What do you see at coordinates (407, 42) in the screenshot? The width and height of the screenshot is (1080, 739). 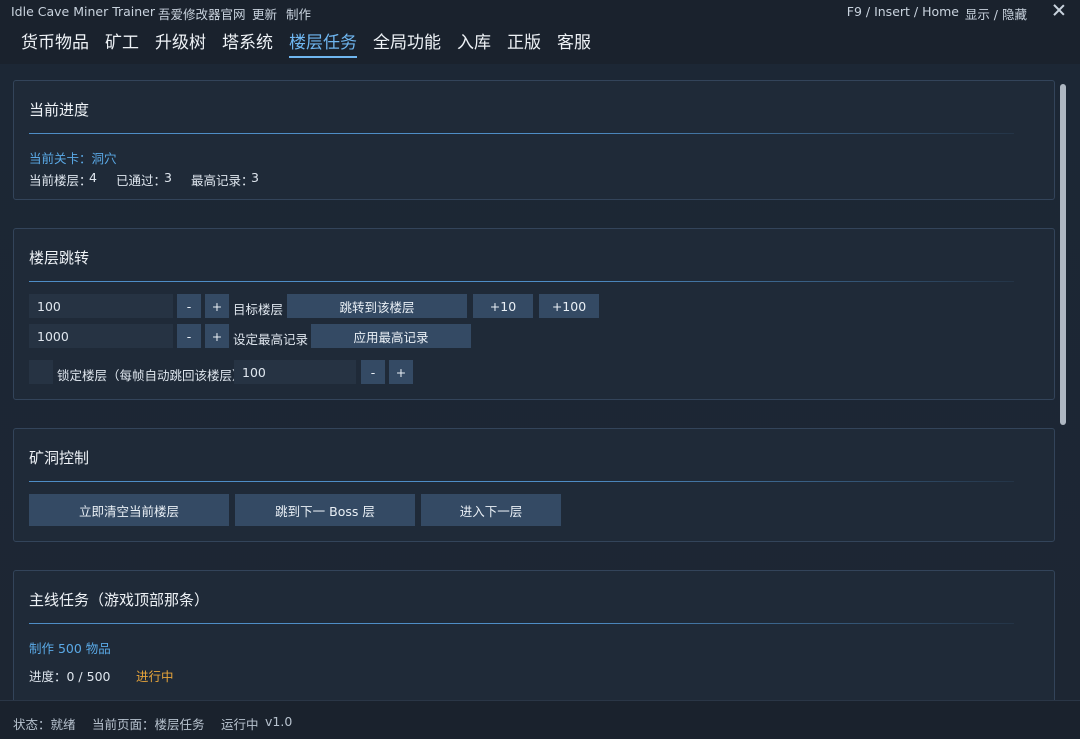 I see `tab-global-functions: 全局功能` at bounding box center [407, 42].